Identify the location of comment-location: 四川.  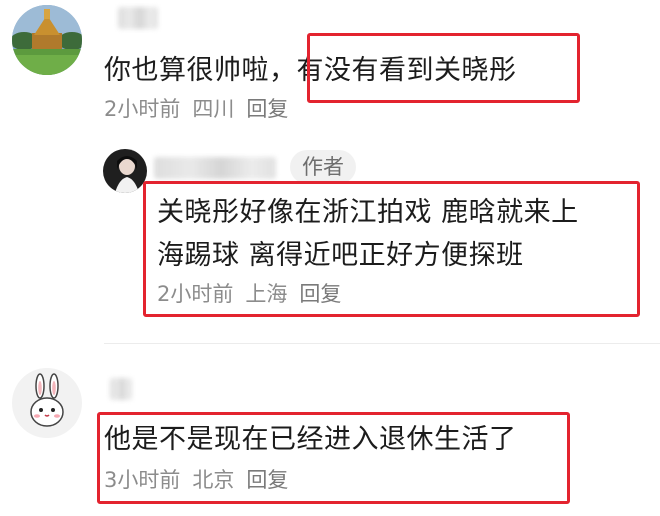
(213, 109).